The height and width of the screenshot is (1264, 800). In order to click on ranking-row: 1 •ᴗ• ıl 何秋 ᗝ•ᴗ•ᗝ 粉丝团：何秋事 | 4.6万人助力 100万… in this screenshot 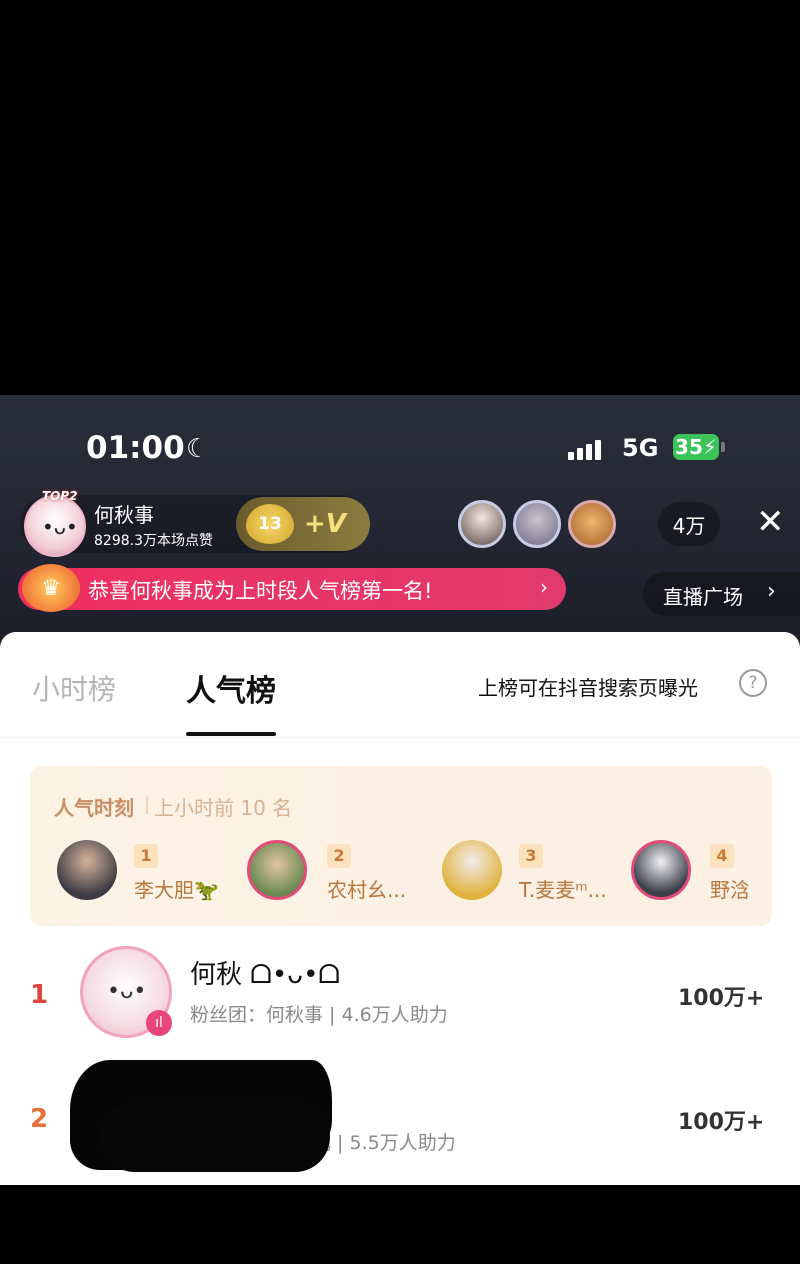, I will do `click(400, 996)`.